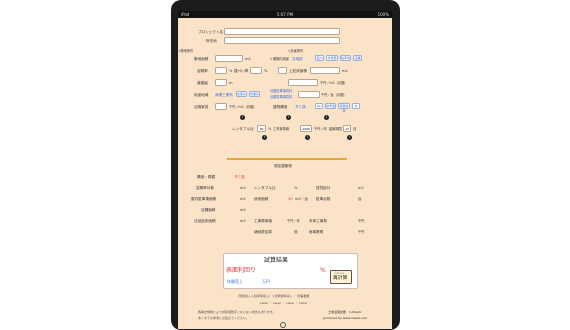  What do you see at coordinates (270, 129) in the screenshot?
I see `rentable-ratio-unit: %` at bounding box center [270, 129].